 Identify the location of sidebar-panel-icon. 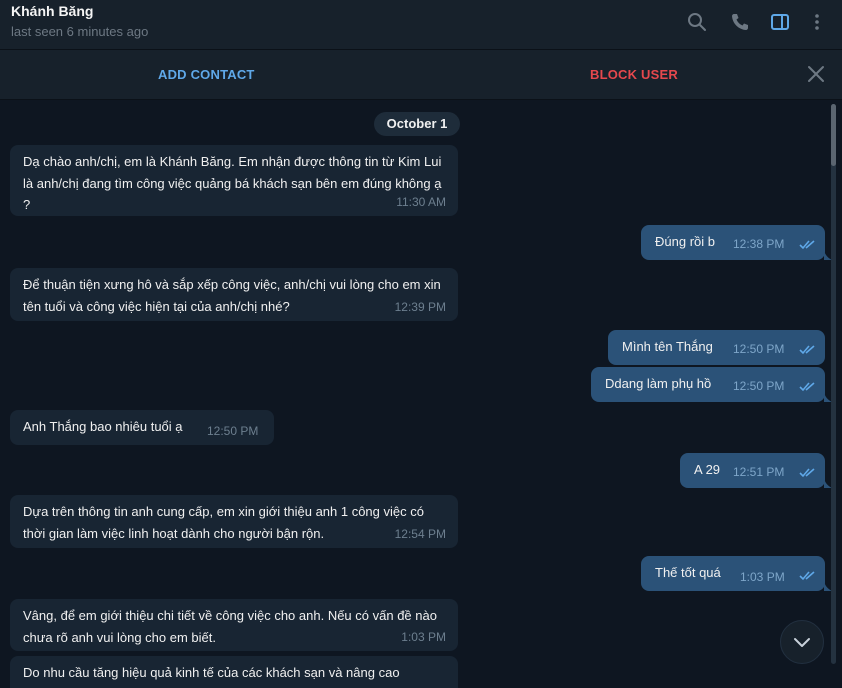
(780, 22).